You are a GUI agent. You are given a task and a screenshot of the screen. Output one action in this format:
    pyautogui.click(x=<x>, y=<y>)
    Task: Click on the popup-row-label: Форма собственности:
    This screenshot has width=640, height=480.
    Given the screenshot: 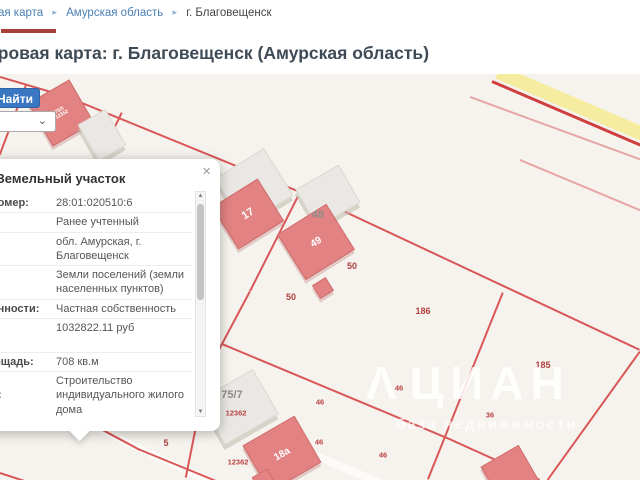 What is the action you would take?
    pyautogui.click(x=20, y=308)
    